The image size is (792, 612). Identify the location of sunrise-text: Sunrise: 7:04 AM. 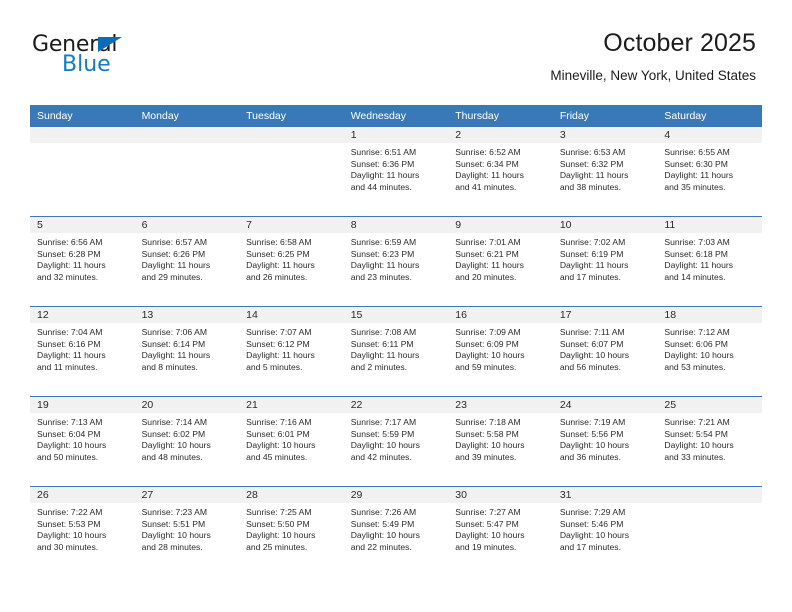
(70, 332).